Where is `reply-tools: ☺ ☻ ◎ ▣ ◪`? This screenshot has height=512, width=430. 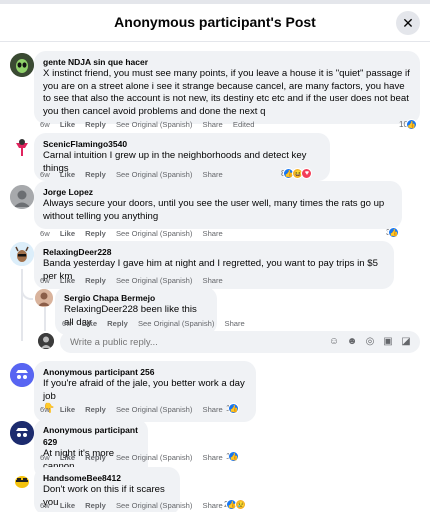 reply-tools: ☺ ☻ ◎ ▣ ◪ is located at coordinates (370, 341).